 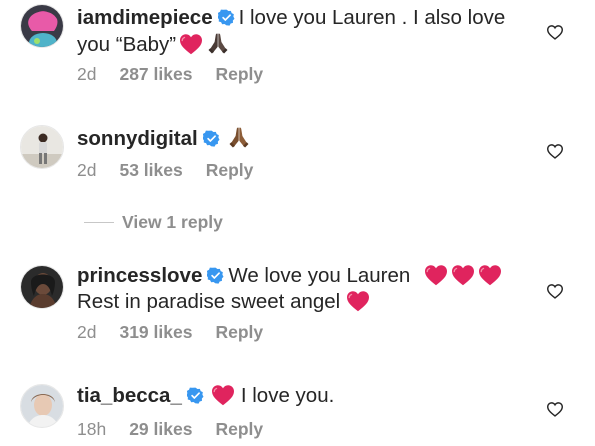 I want to click on comment-meta: 2d 319 likes Reply, so click(x=181, y=332).